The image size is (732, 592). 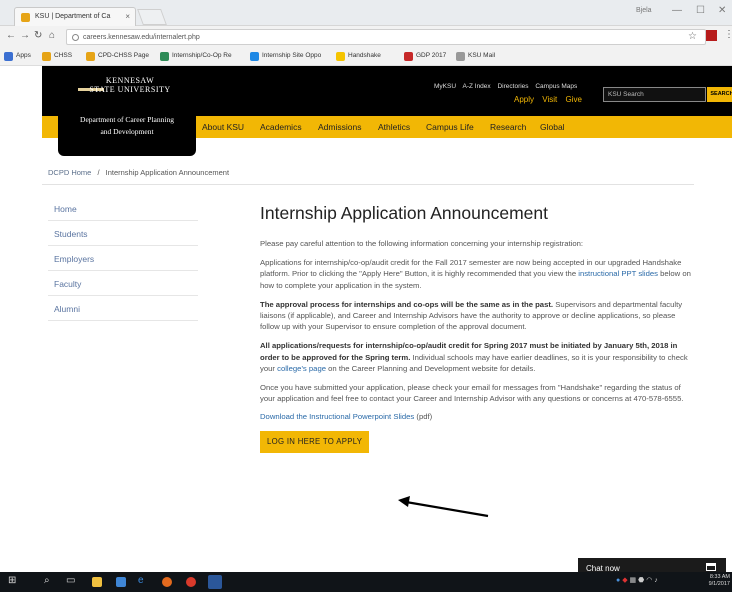 What do you see at coordinates (573, 99) in the screenshot?
I see `link-give: Give` at bounding box center [573, 99].